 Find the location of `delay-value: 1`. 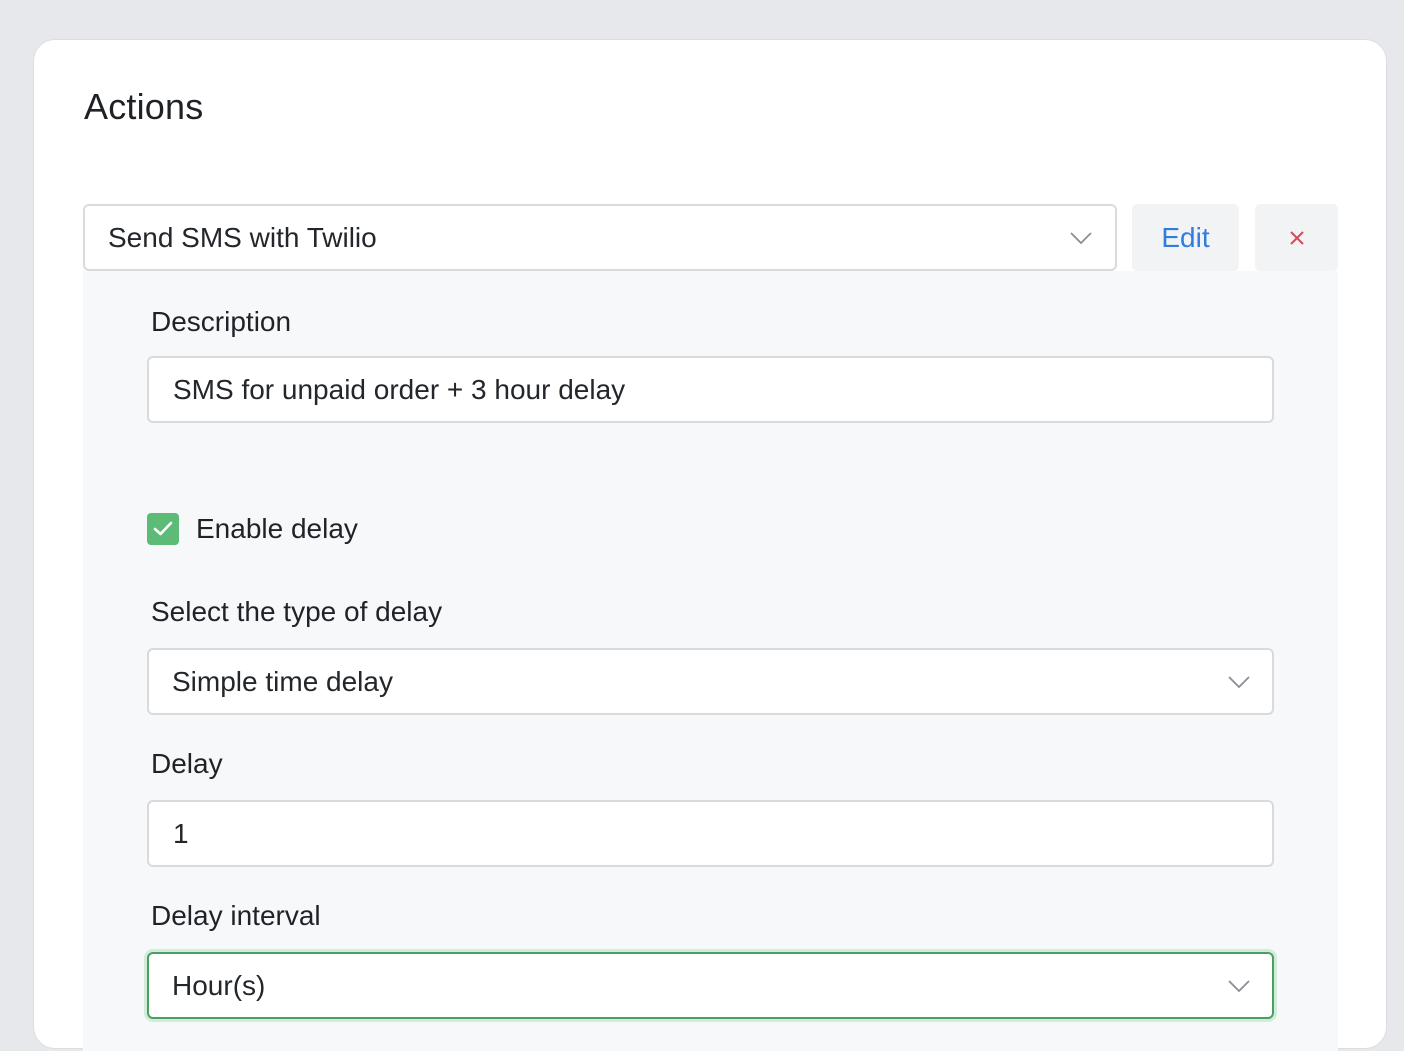

delay-value: 1 is located at coordinates (181, 833).